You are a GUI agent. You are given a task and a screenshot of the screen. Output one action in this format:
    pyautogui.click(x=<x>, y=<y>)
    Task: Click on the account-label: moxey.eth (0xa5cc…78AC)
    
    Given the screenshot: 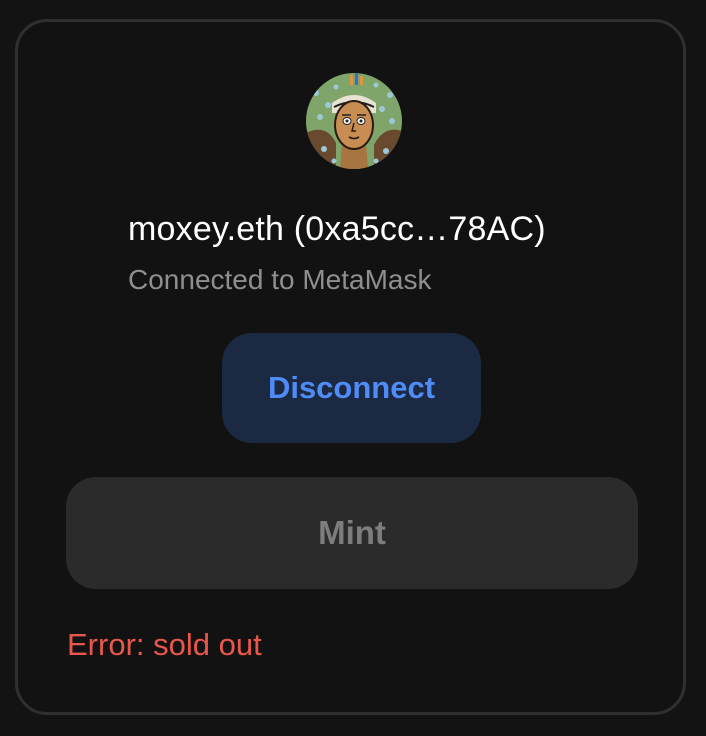 What is the action you would take?
    pyautogui.click(x=337, y=229)
    